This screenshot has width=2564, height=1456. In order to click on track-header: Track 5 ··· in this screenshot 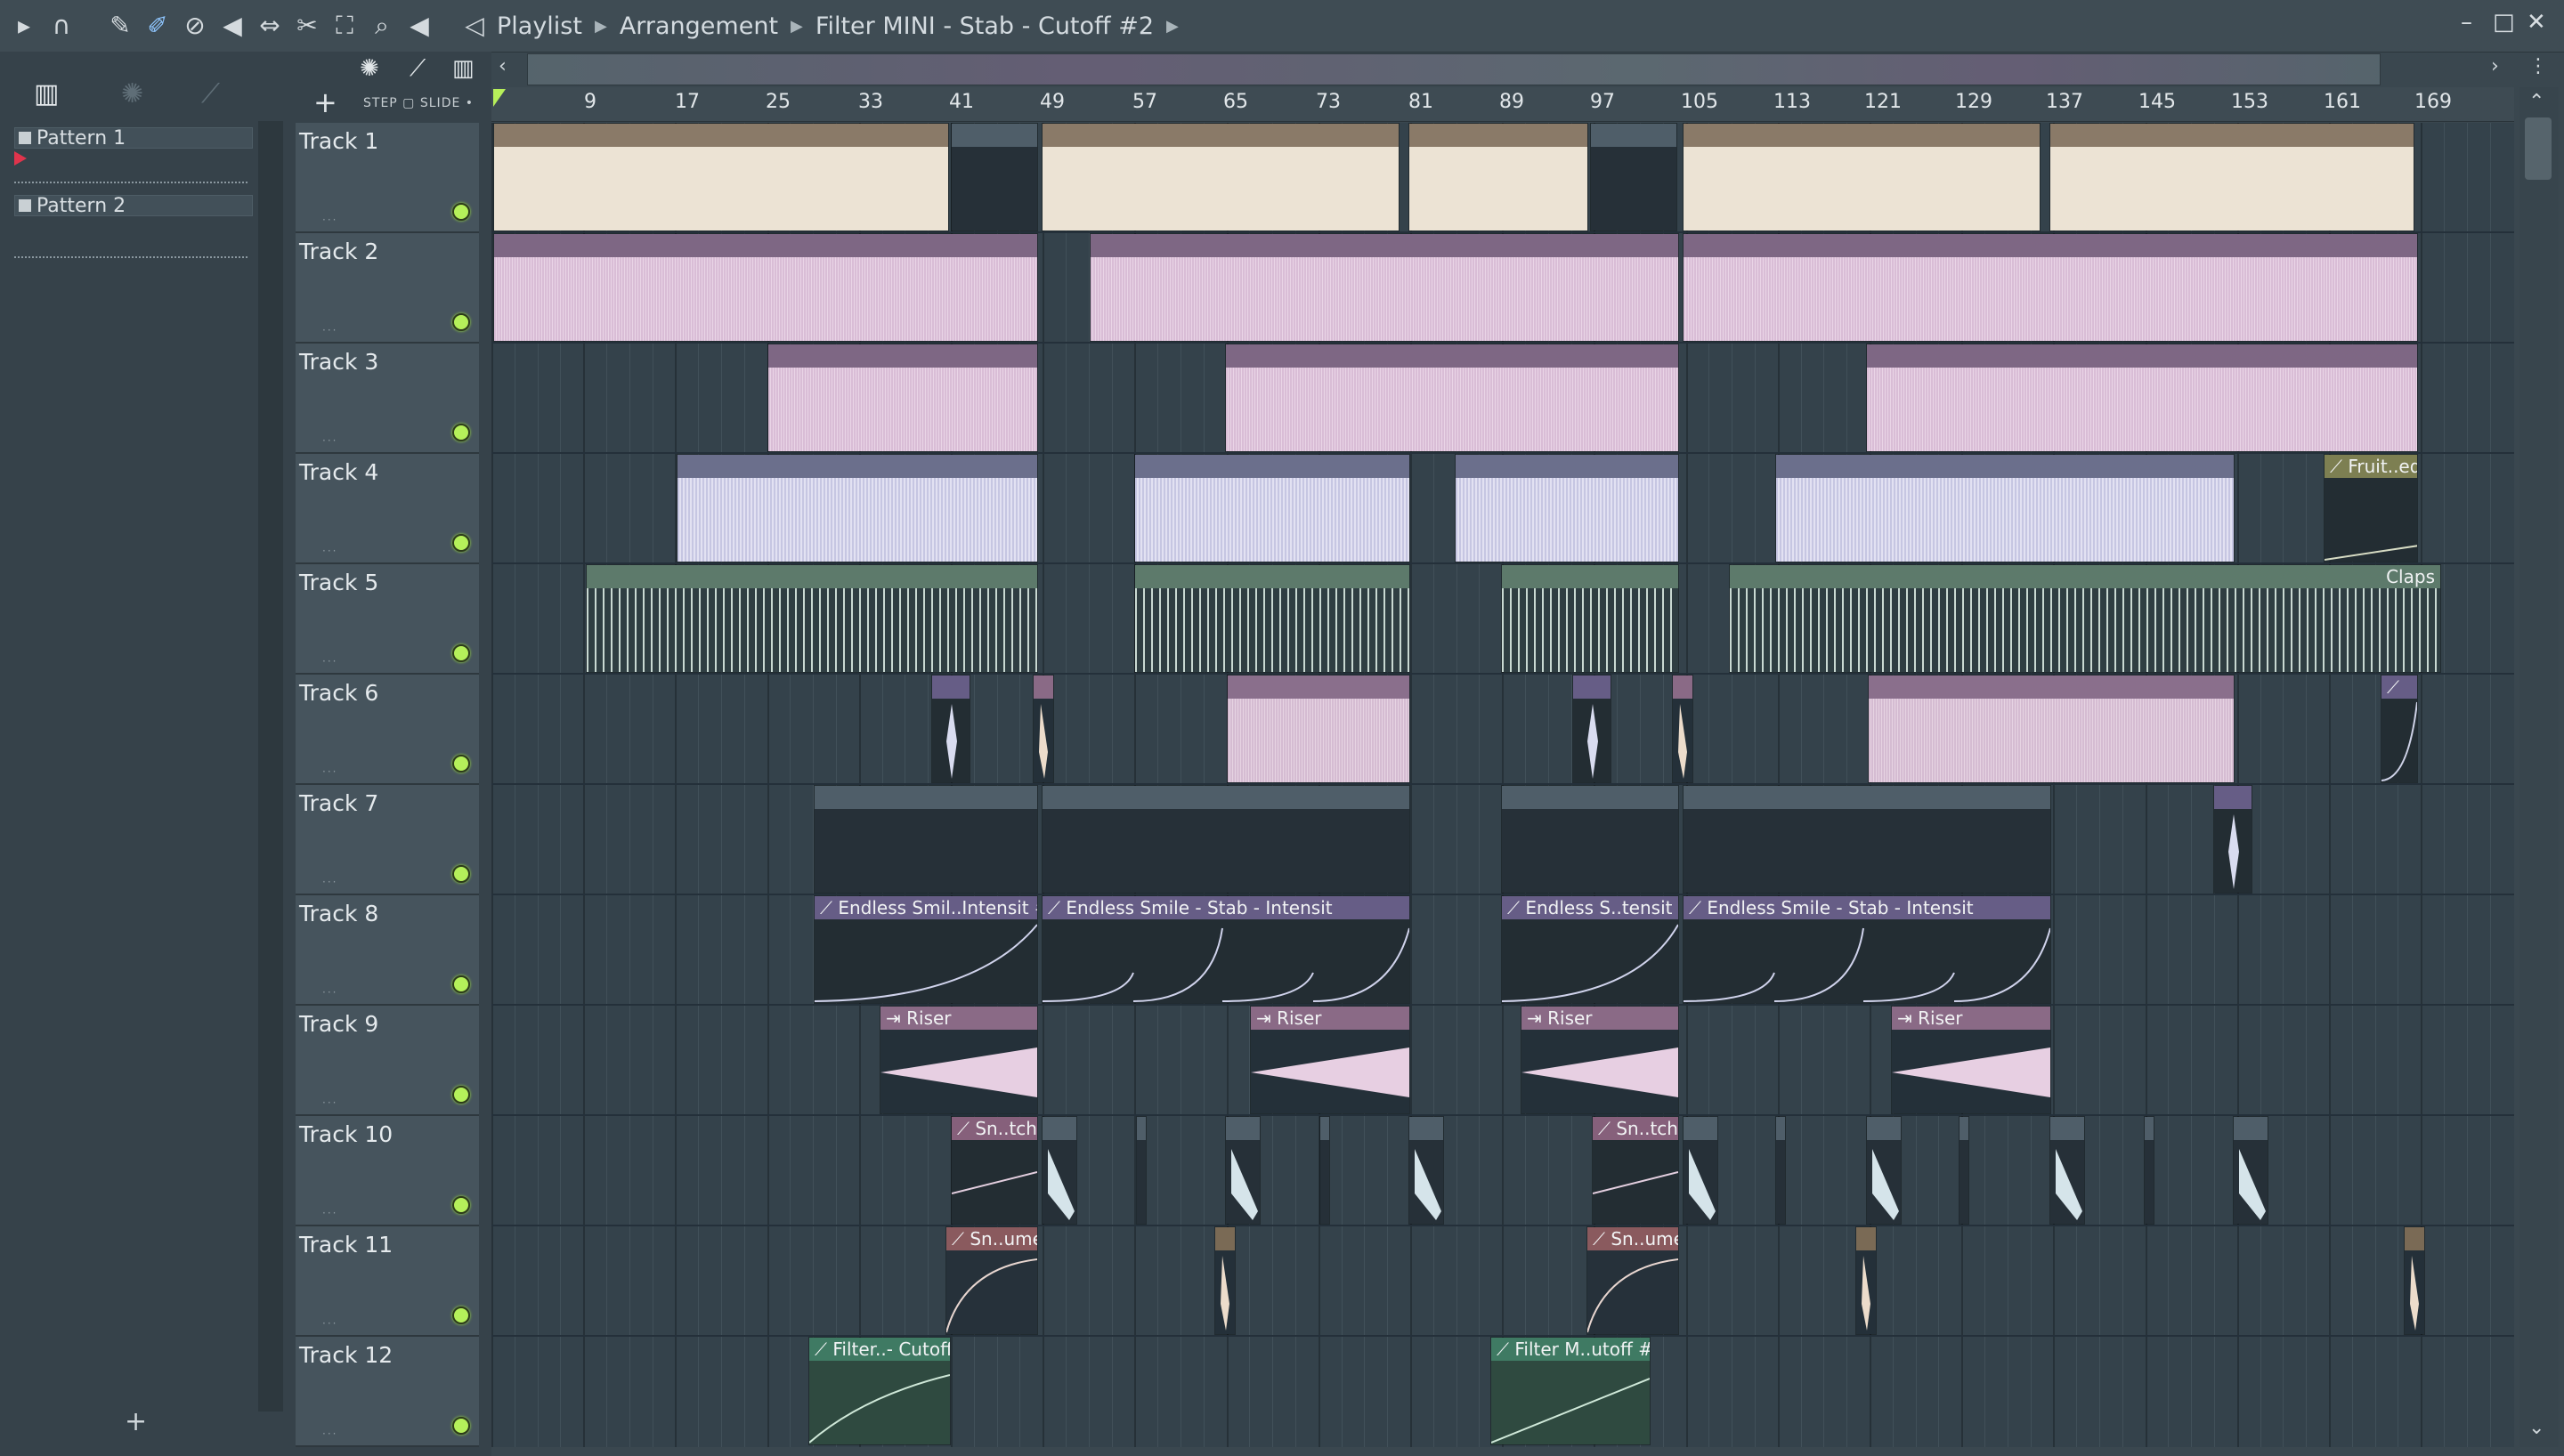, I will do `click(387, 619)`.